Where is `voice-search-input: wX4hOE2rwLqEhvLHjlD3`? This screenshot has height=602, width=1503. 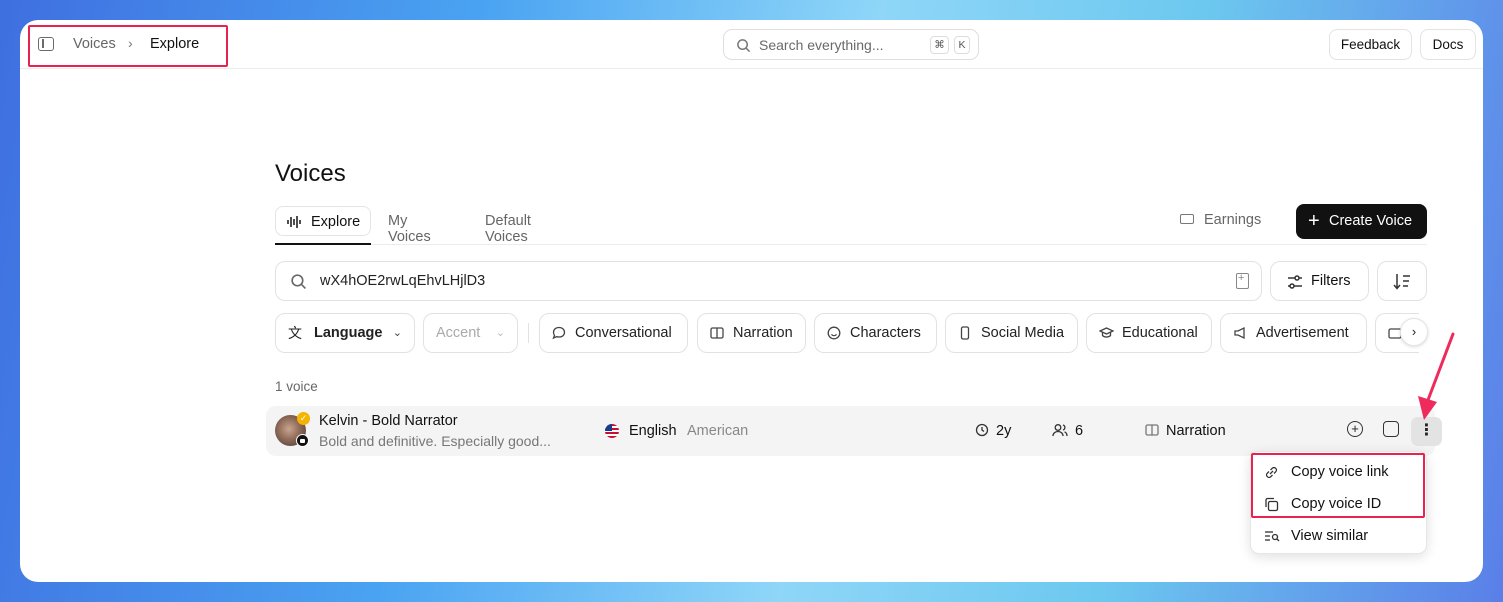 voice-search-input: wX4hOE2rwLqEhvLHjlD3 is located at coordinates (768, 281).